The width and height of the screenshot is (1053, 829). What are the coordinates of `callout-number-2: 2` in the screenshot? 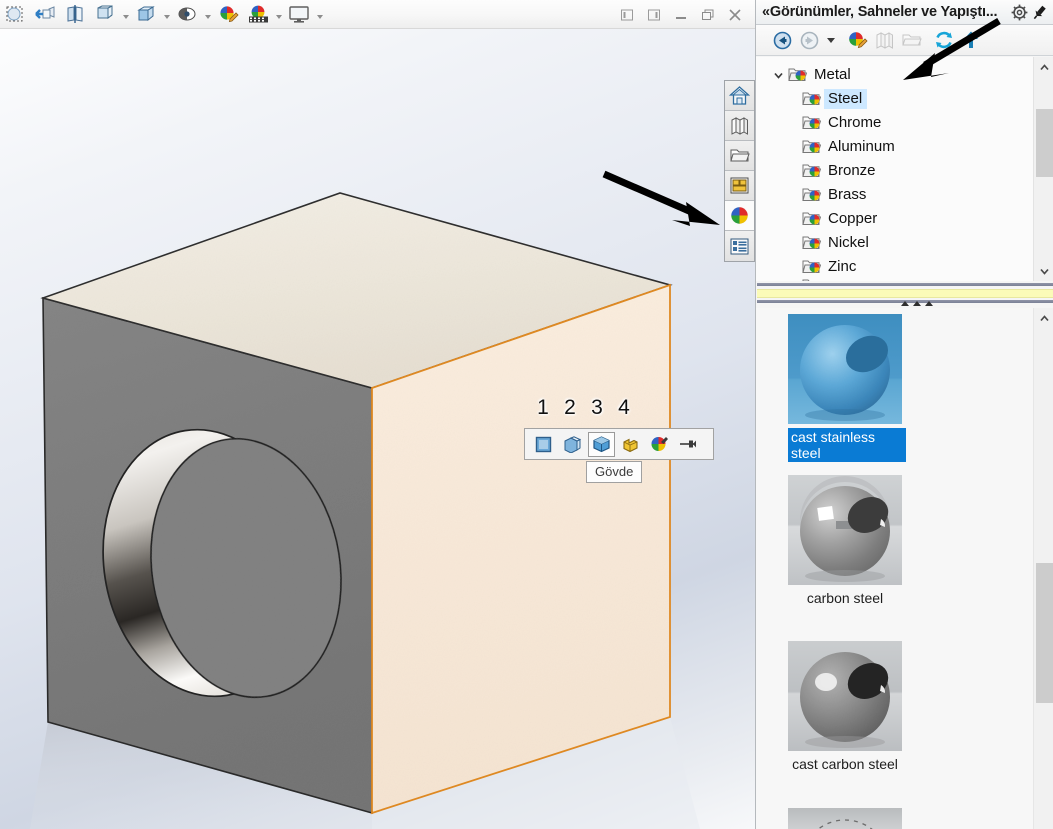 It's located at (570, 407).